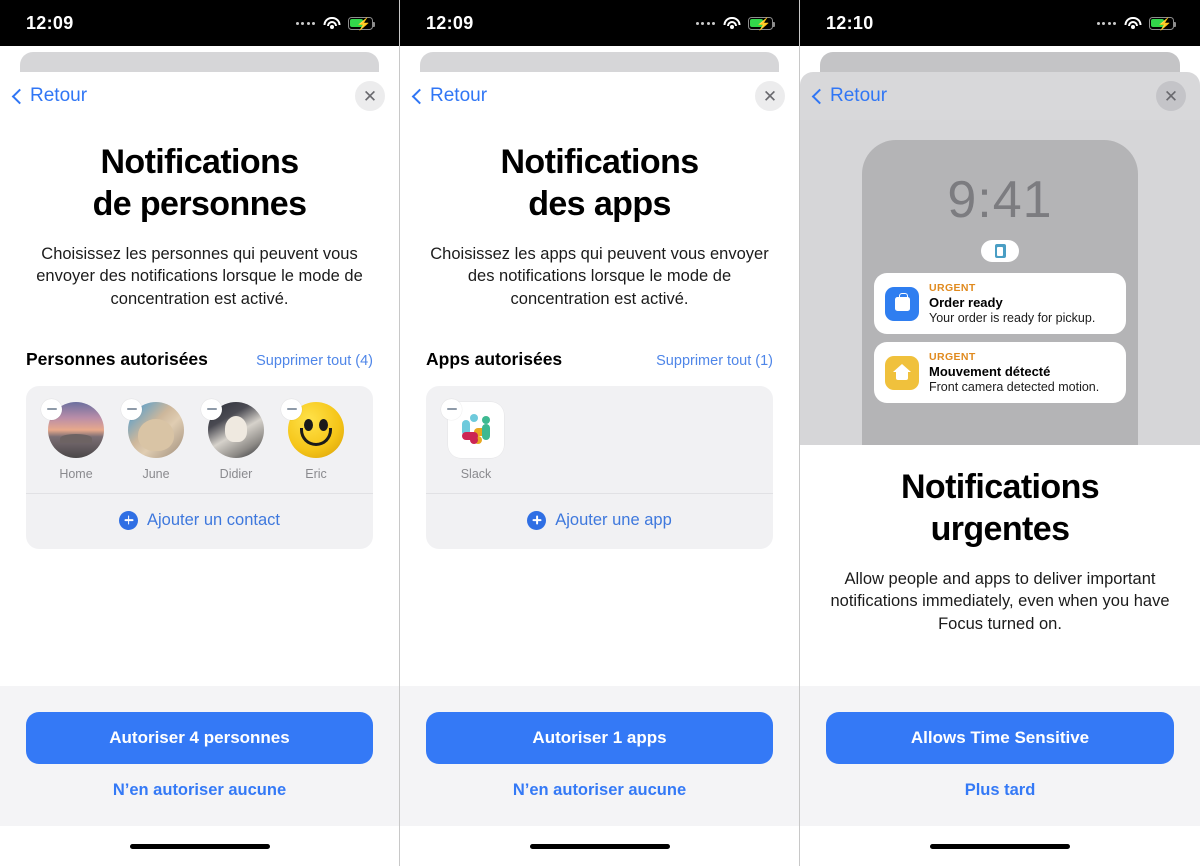 The width and height of the screenshot is (1200, 866). Describe the element at coordinates (476, 473) in the screenshot. I see `list-item-label: Slack` at that location.